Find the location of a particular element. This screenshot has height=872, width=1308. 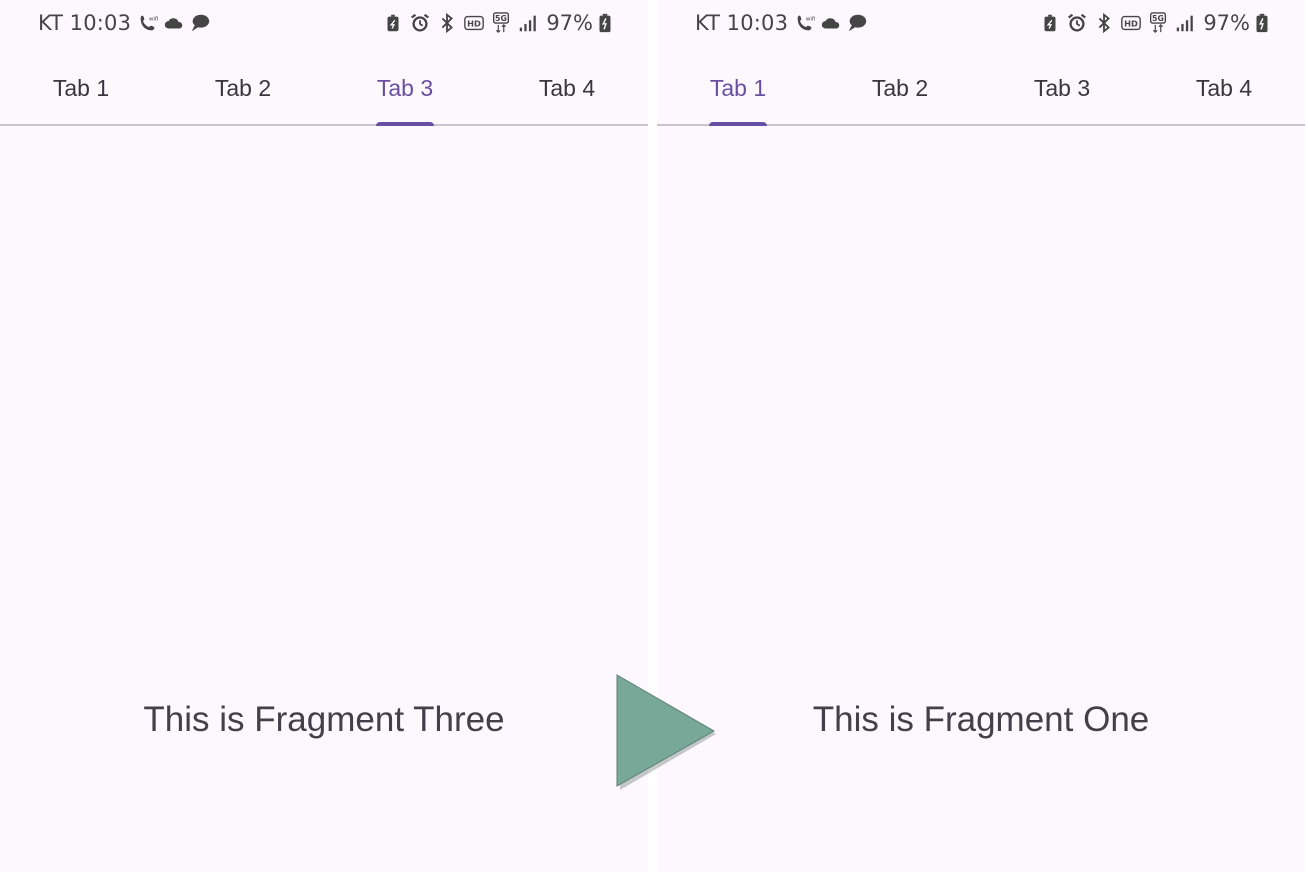

fragment-content-text: This is Fragment Three is located at coordinates (324, 719).